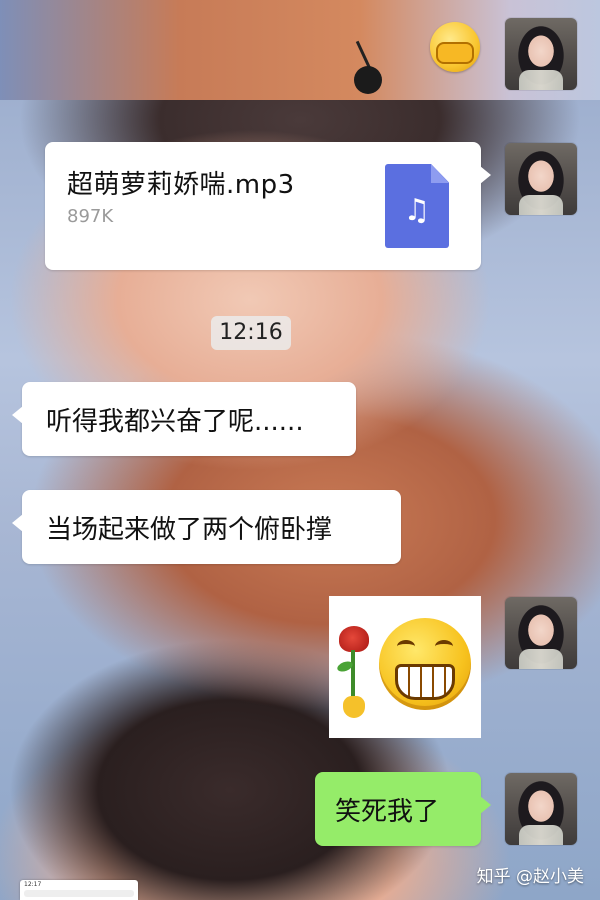  What do you see at coordinates (90, 216) in the screenshot?
I see `file-size: 897K` at bounding box center [90, 216].